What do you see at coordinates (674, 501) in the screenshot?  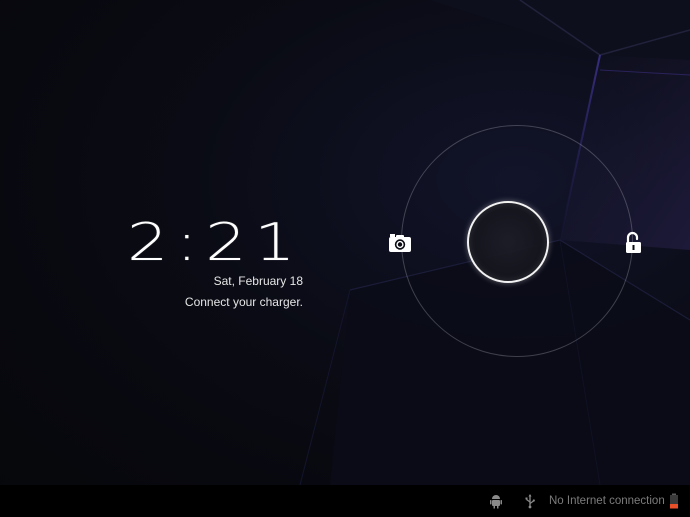 I see `battery-icon` at bounding box center [674, 501].